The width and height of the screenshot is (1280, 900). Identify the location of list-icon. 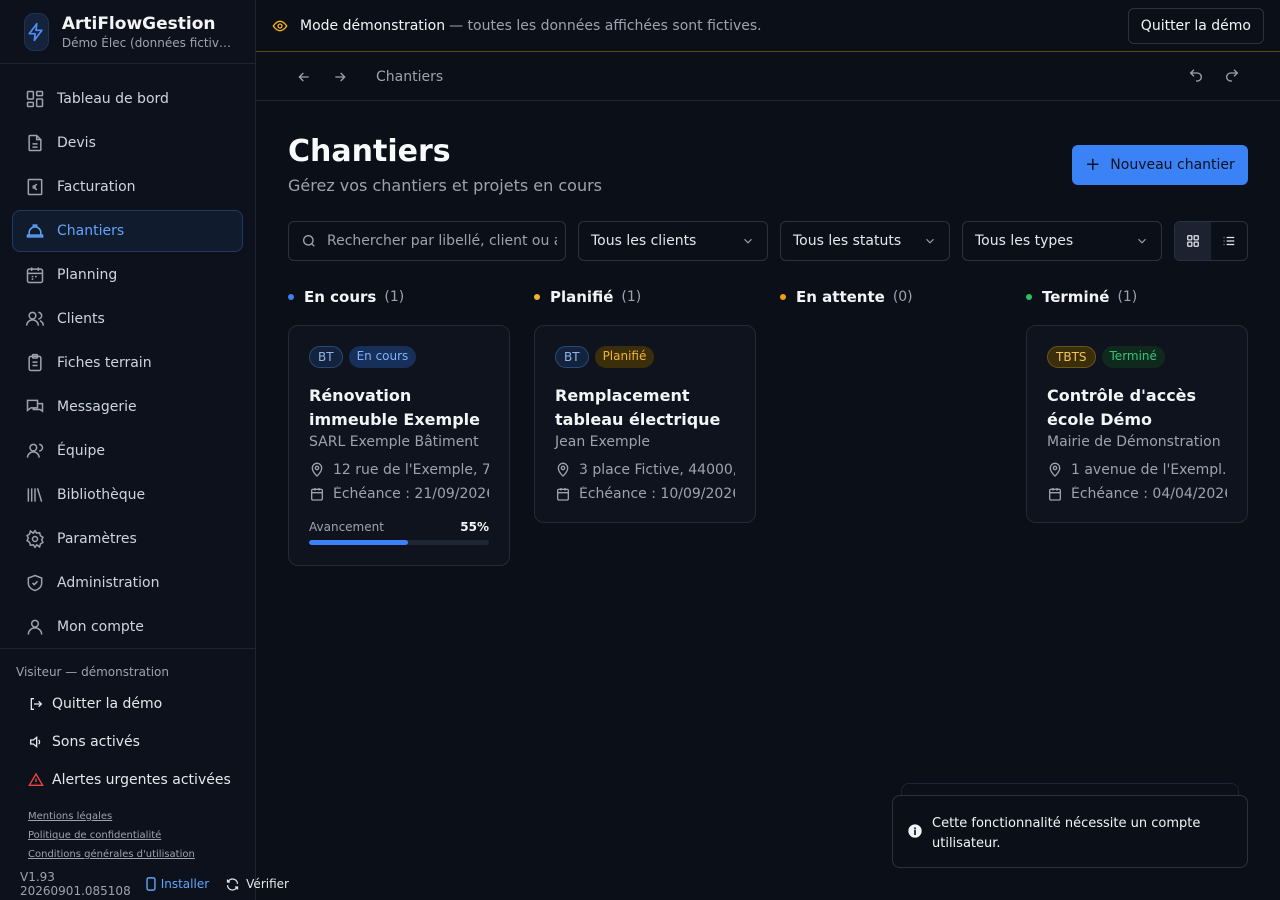
(1229, 241).